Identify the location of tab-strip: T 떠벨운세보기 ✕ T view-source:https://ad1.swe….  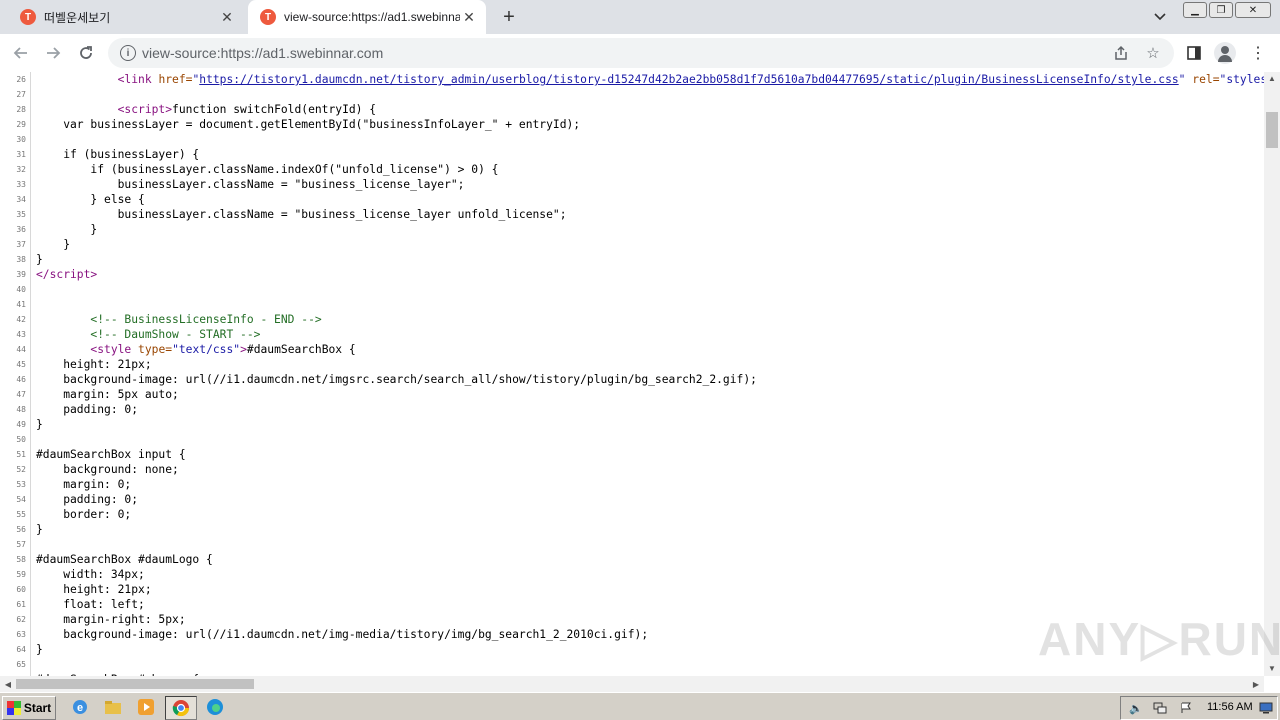
(640, 17).